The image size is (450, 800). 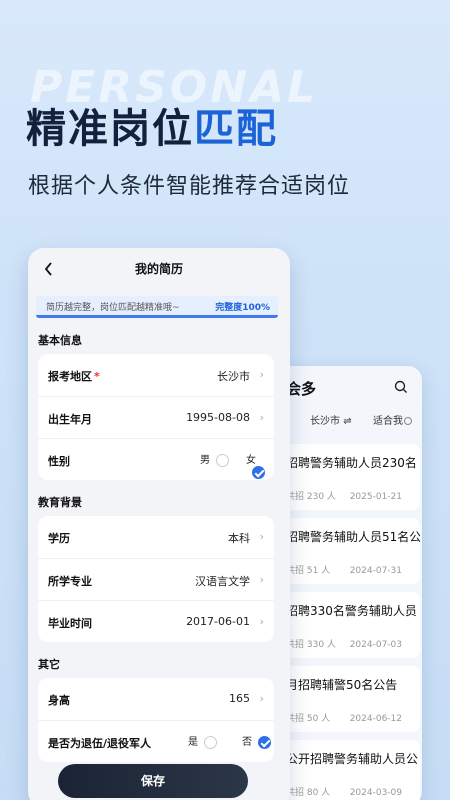 I want to click on veteran-no-option: 否, so click(x=256, y=741).